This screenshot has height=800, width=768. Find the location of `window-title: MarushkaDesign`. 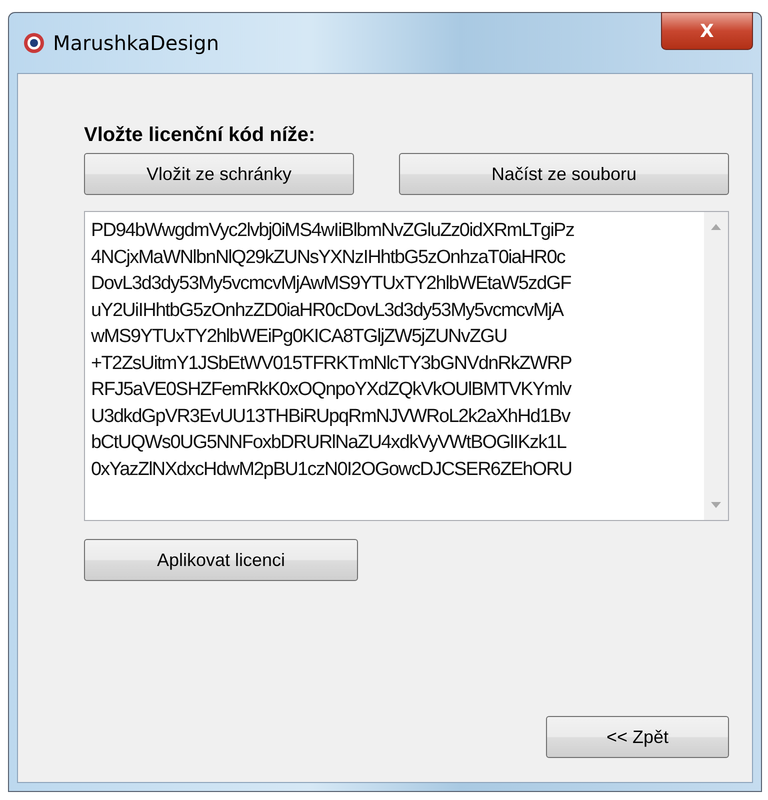

window-title: MarushkaDesign is located at coordinates (136, 43).